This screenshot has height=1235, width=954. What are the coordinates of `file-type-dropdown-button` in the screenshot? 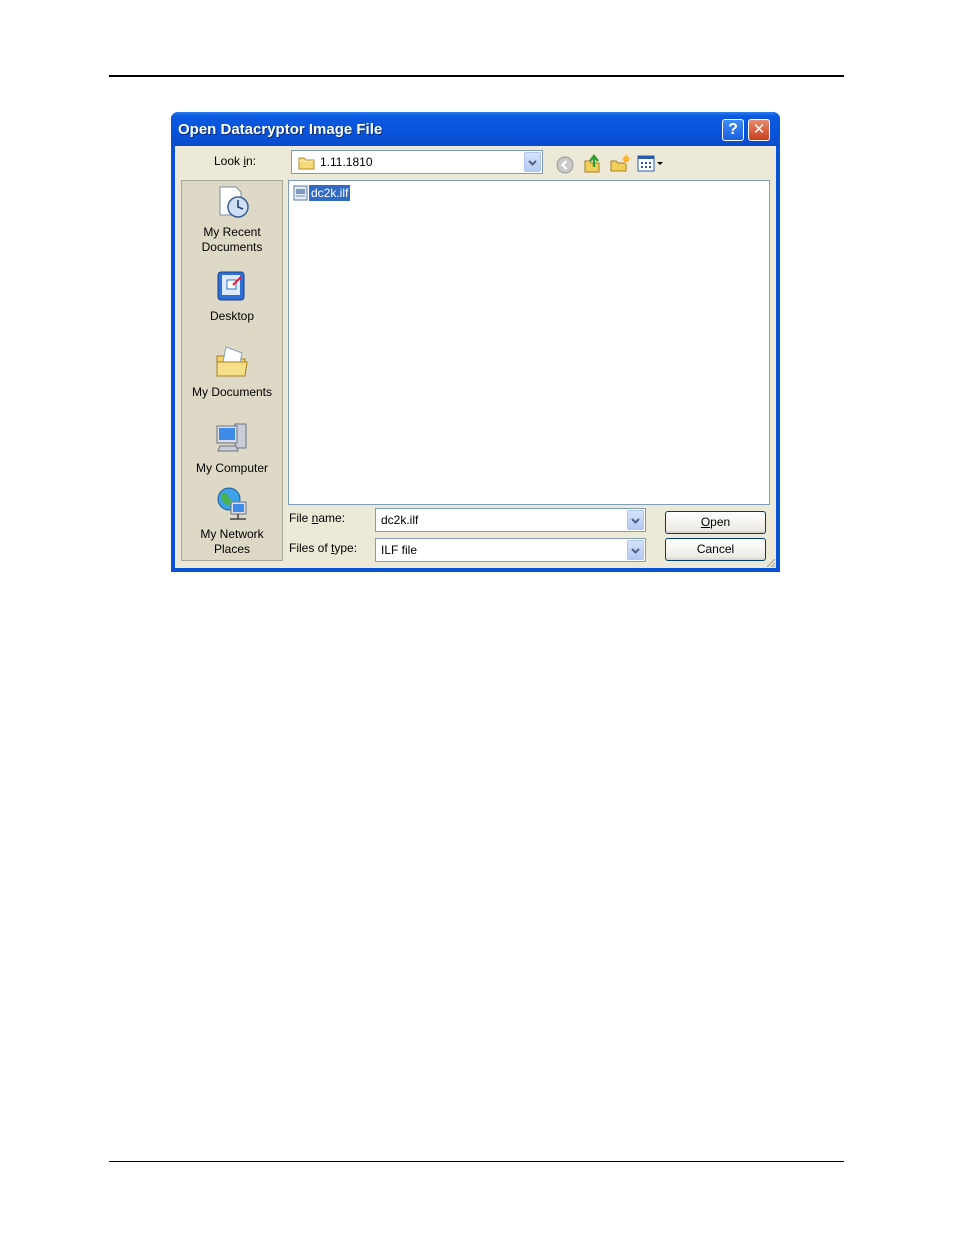 It's located at (635, 550).